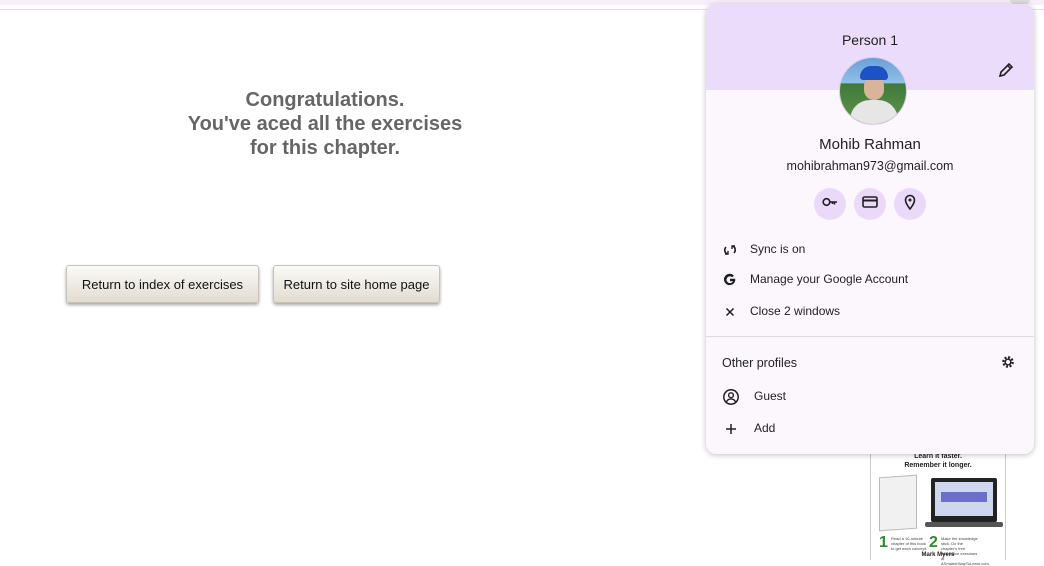 The image size is (1044, 566). I want to click on payment-methods-button, so click(870, 204).